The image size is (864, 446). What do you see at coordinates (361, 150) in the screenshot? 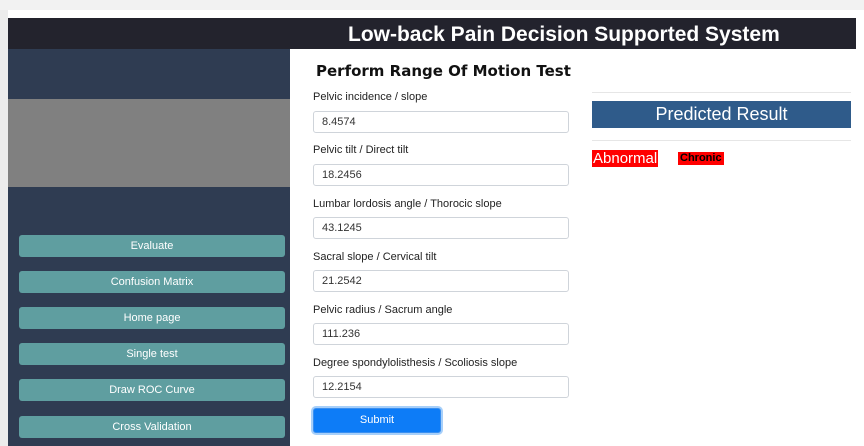
I see `pelvic-tilt-label: Pelvic tilt / Direct tilt` at bounding box center [361, 150].